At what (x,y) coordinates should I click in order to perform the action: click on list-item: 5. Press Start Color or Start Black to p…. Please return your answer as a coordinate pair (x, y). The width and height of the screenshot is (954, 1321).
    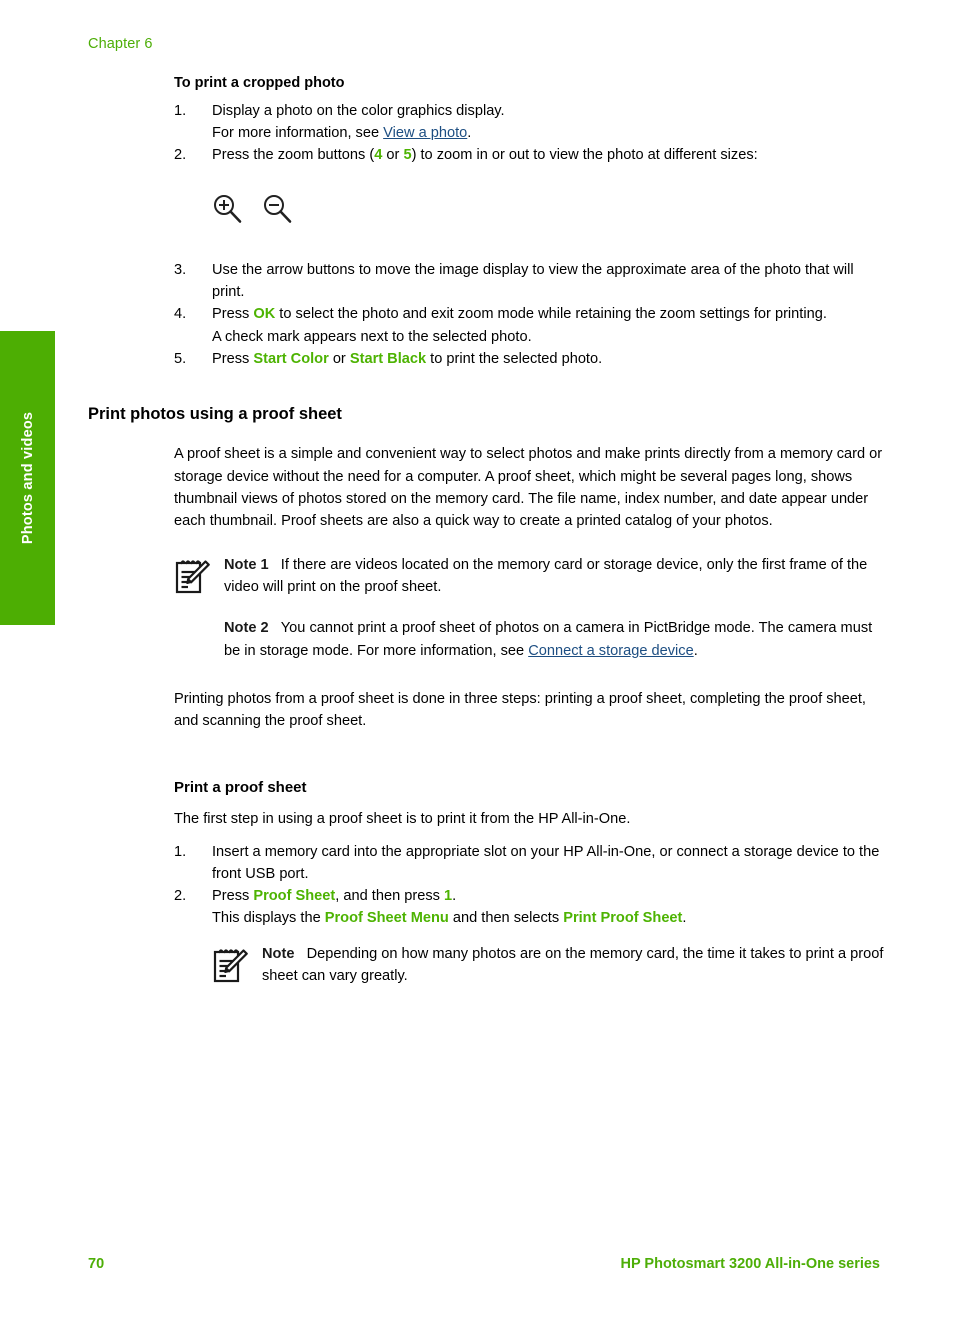
    Looking at the image, I should click on (531, 359).